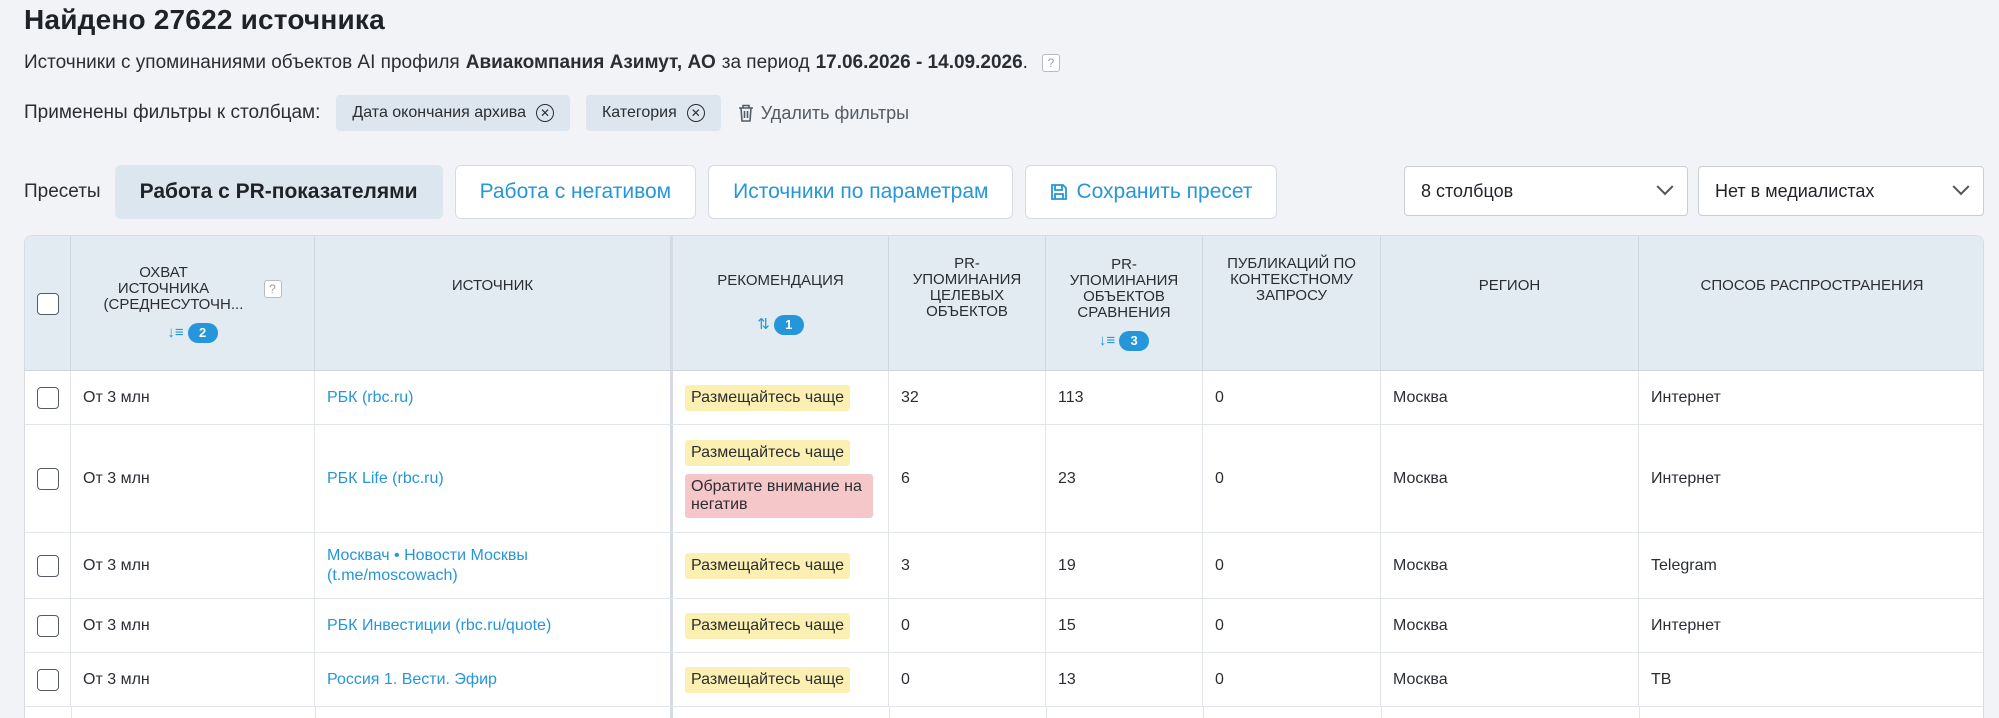  I want to click on cell-pr-compare: 15, so click(1124, 625).